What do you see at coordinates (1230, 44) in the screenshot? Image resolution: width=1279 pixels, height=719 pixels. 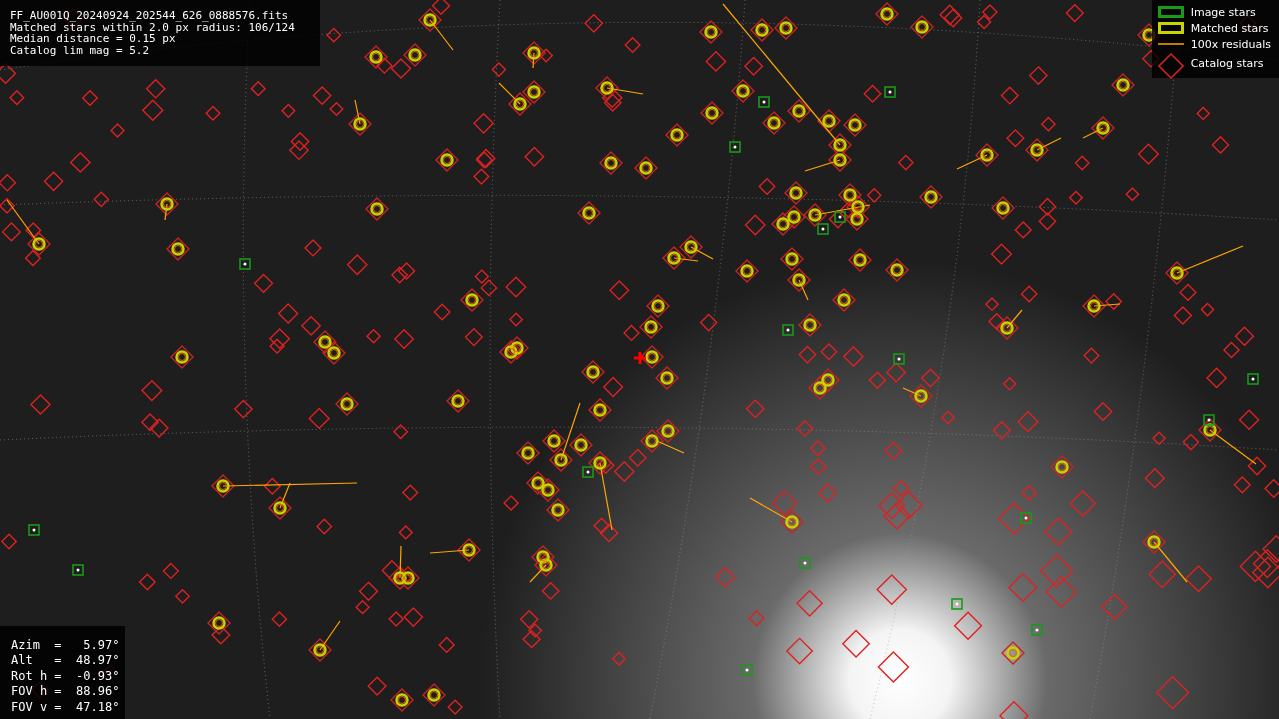 I see `legend-label: 100x residuals` at bounding box center [1230, 44].